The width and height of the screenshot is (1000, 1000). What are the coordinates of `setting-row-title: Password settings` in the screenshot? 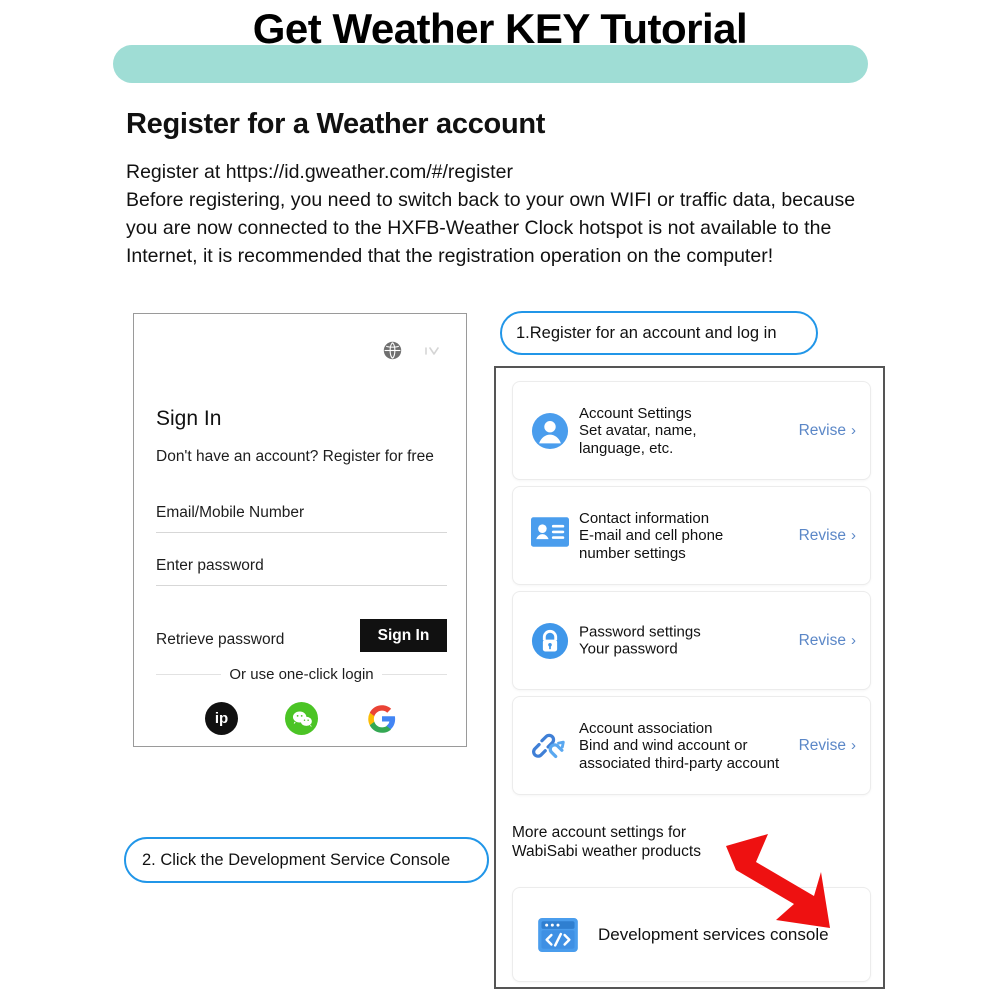 It's located at (640, 631).